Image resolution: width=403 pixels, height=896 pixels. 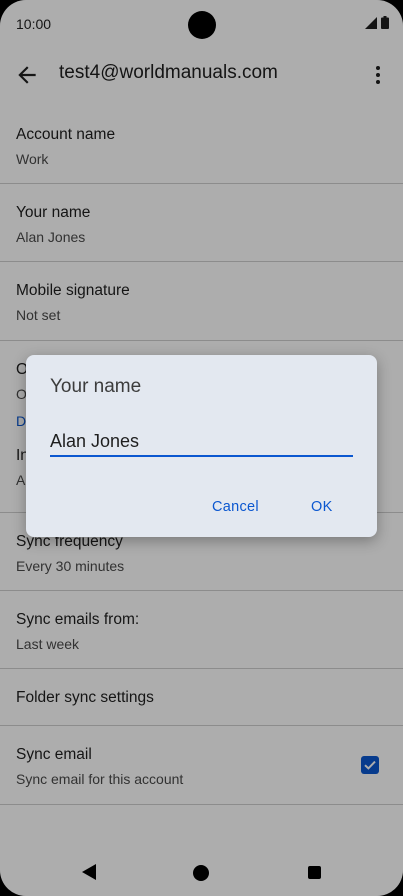 What do you see at coordinates (96, 386) in the screenshot?
I see `dialog-title: Your name` at bounding box center [96, 386].